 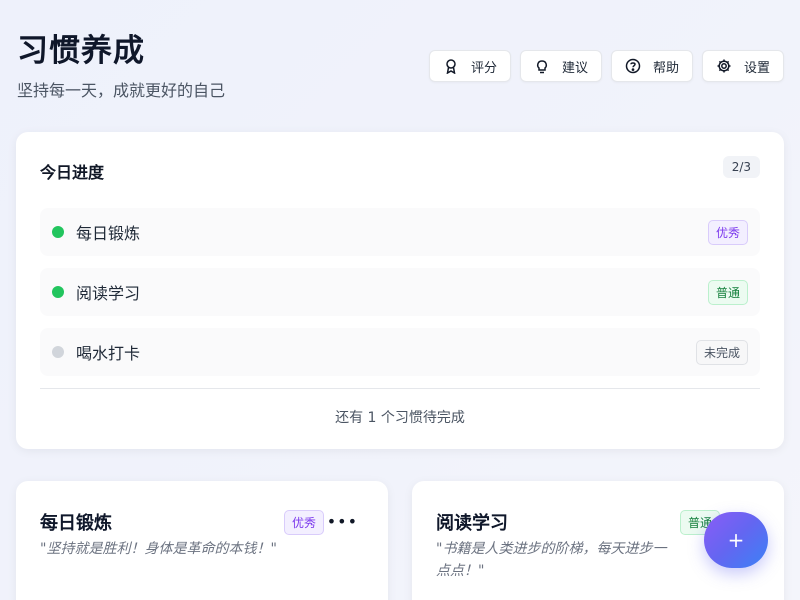 I want to click on habit-card-title: 阅读学习, so click(x=472, y=523).